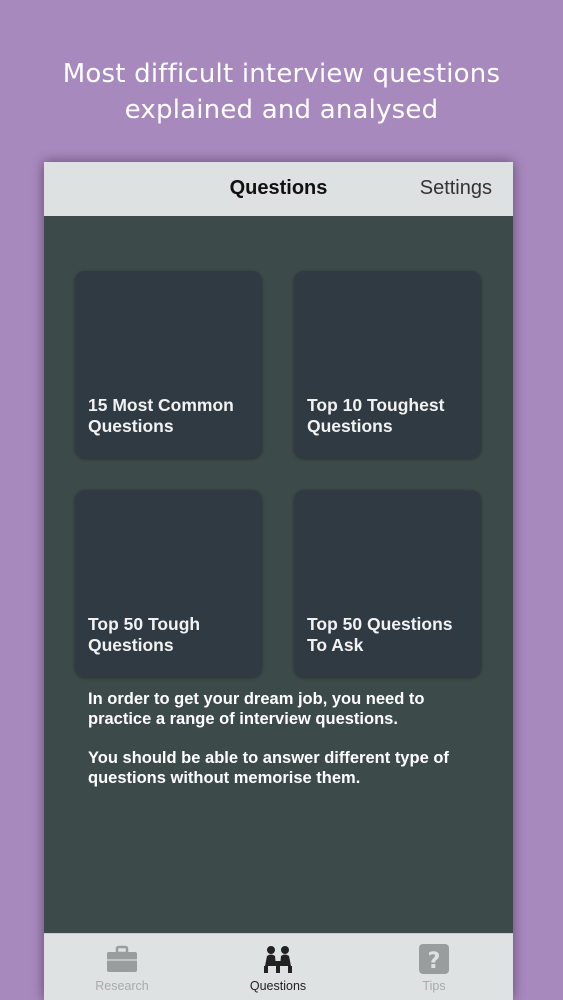 The width and height of the screenshot is (563, 1000). I want to click on promo-headline-line1: Most difficult interview questions, so click(281, 74).